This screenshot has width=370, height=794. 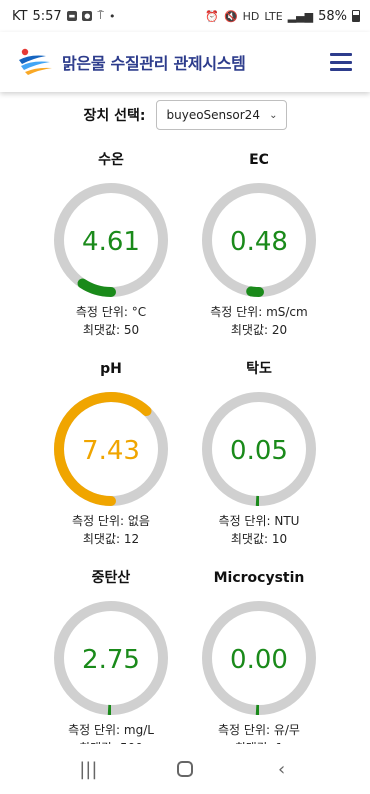 I want to click on clock: 5:57, so click(x=47, y=16).